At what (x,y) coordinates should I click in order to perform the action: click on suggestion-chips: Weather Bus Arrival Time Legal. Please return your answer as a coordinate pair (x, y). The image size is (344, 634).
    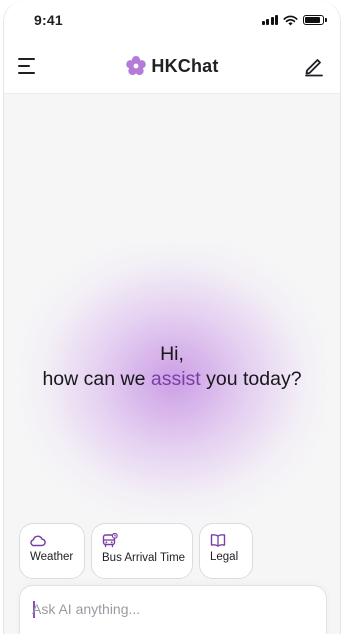
    Looking at the image, I should click on (136, 551).